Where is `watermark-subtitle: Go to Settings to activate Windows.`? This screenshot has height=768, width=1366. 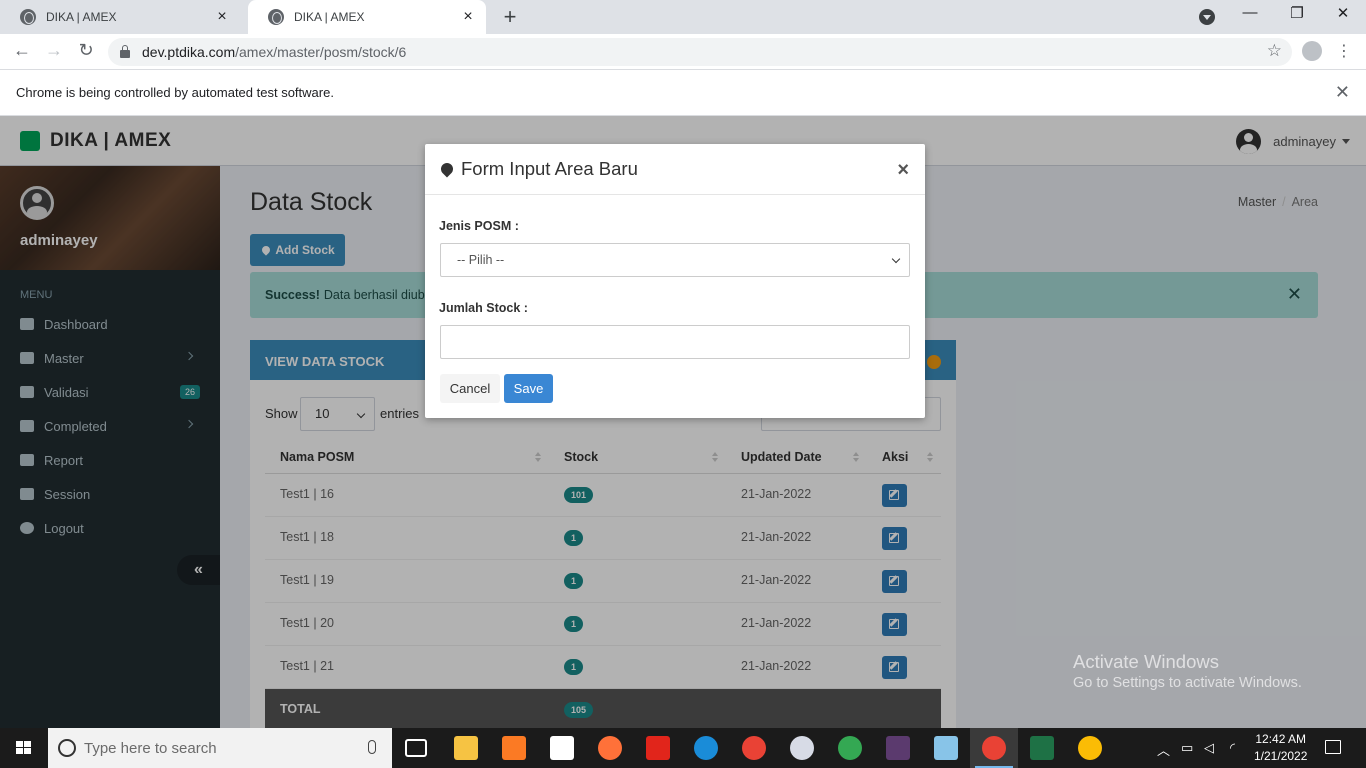
watermark-subtitle: Go to Settings to activate Windows. is located at coordinates (1187, 683).